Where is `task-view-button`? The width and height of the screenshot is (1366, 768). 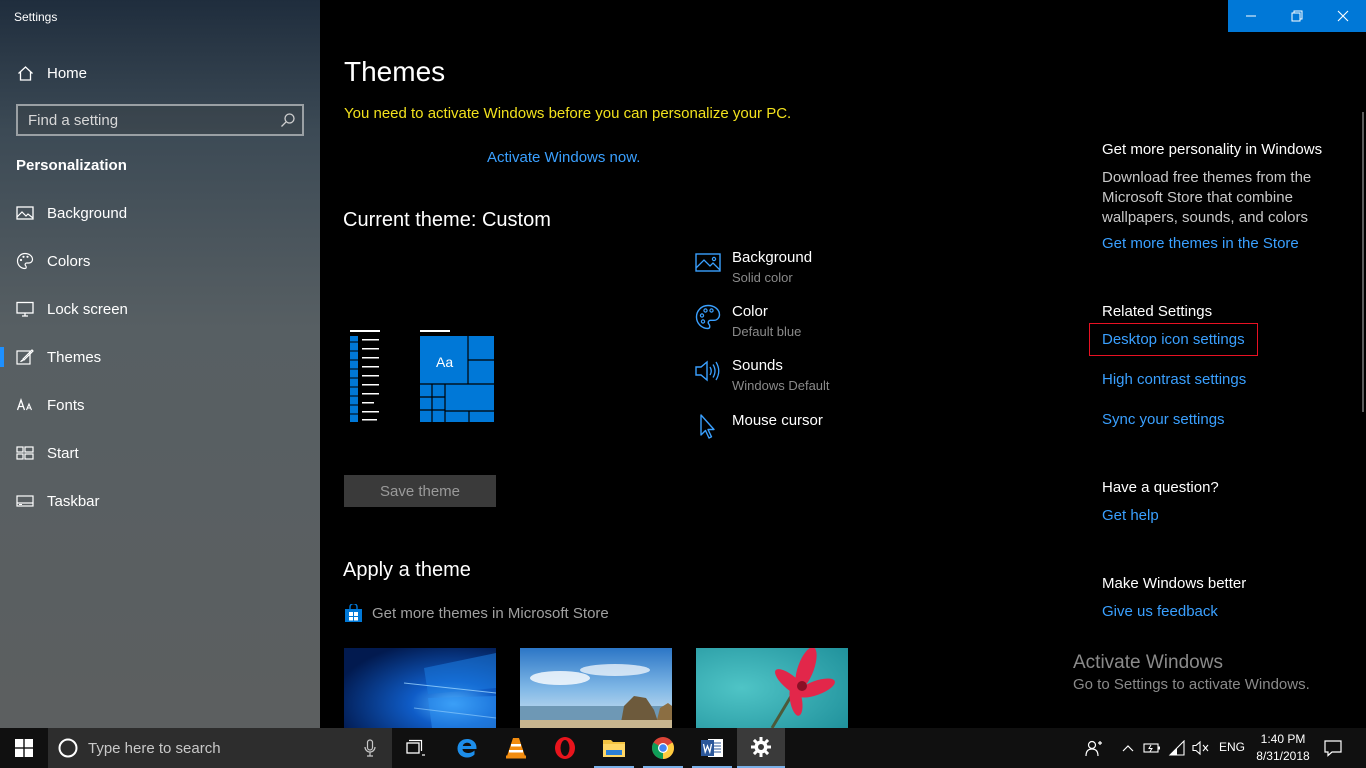 task-view-button is located at coordinates (416, 748).